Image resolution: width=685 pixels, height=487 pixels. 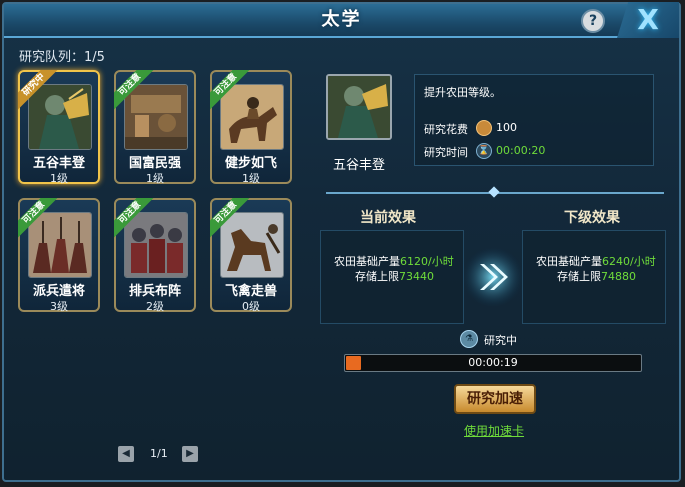 What do you see at coordinates (495, 399) in the screenshot?
I see `speed-up-button: 研究加速` at bounding box center [495, 399].